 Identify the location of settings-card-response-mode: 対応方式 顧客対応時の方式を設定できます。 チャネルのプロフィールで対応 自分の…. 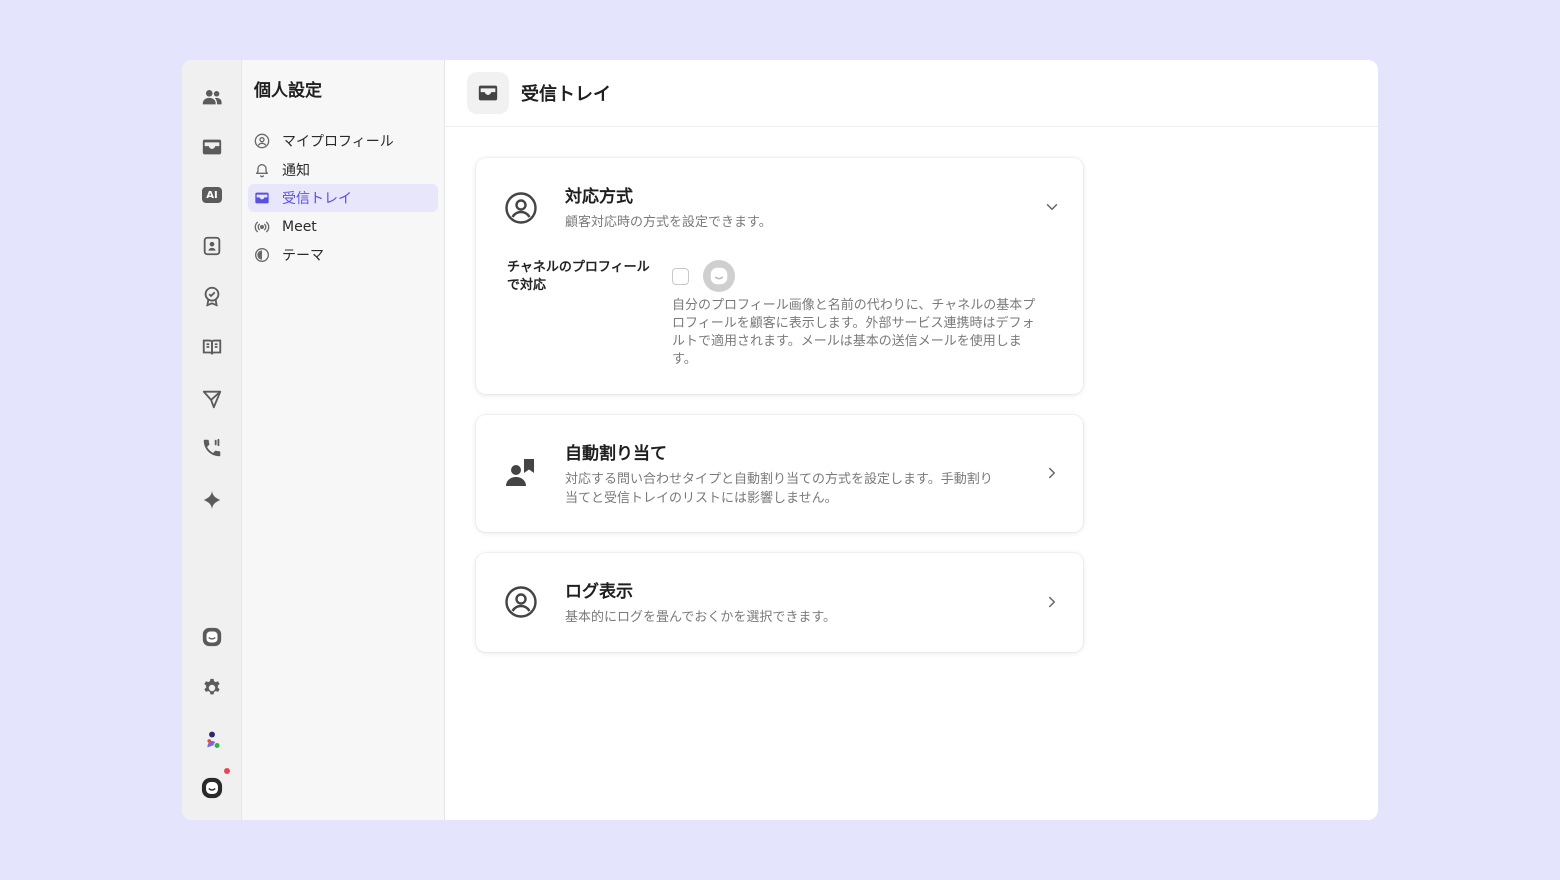
(779, 276).